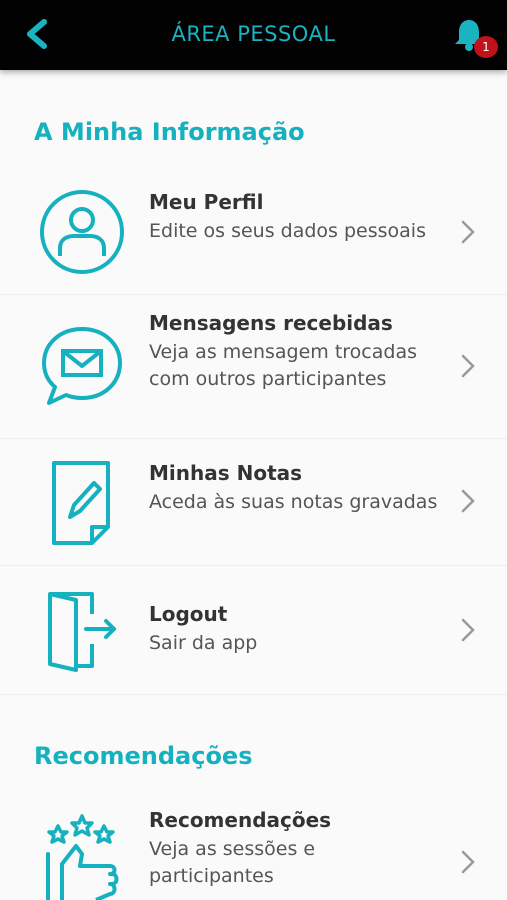 This screenshot has height=900, width=507. I want to click on list-item-profile: Meu Perfil Edite os seus dados pessoais, so click(253, 233).